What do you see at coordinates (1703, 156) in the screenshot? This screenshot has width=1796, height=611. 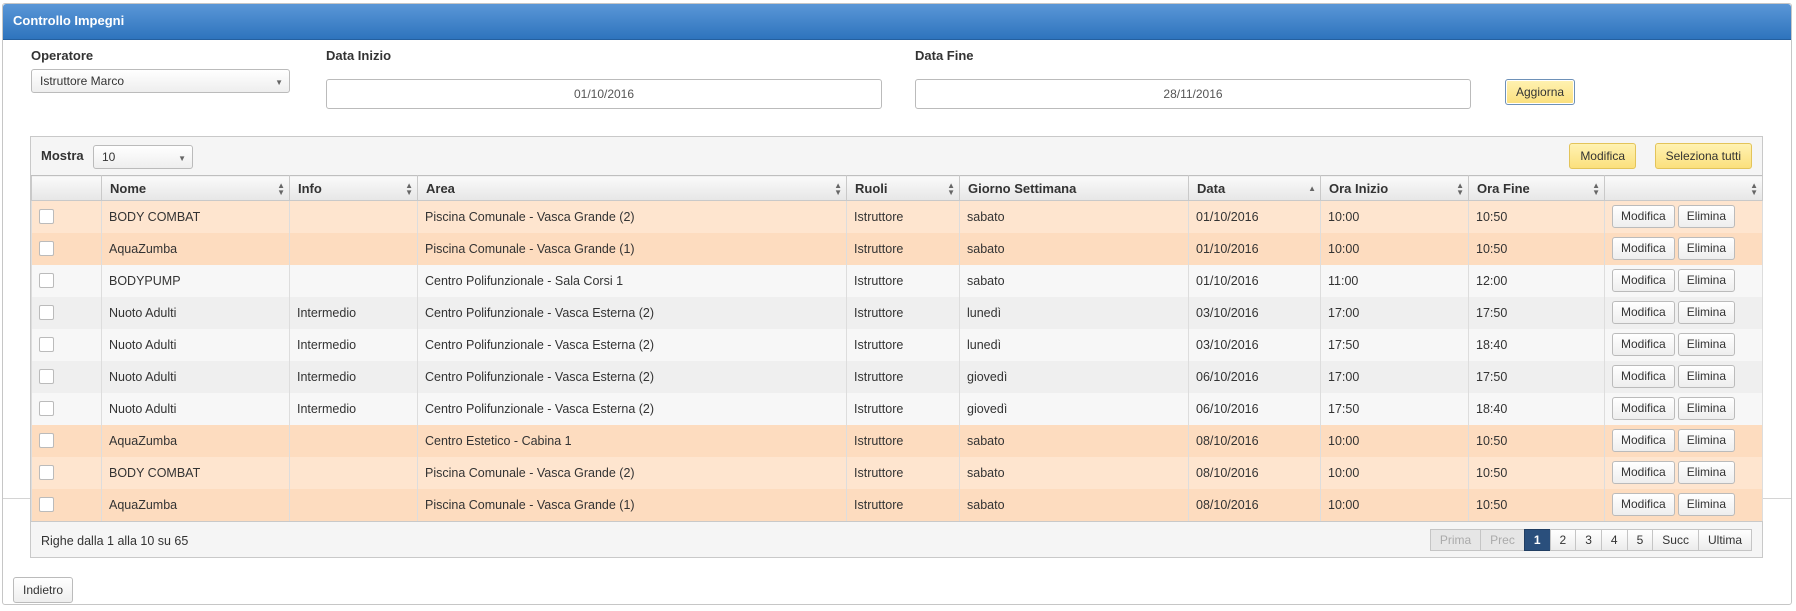 I see `seleziona-tutti-button: Seleziona tutti` at bounding box center [1703, 156].